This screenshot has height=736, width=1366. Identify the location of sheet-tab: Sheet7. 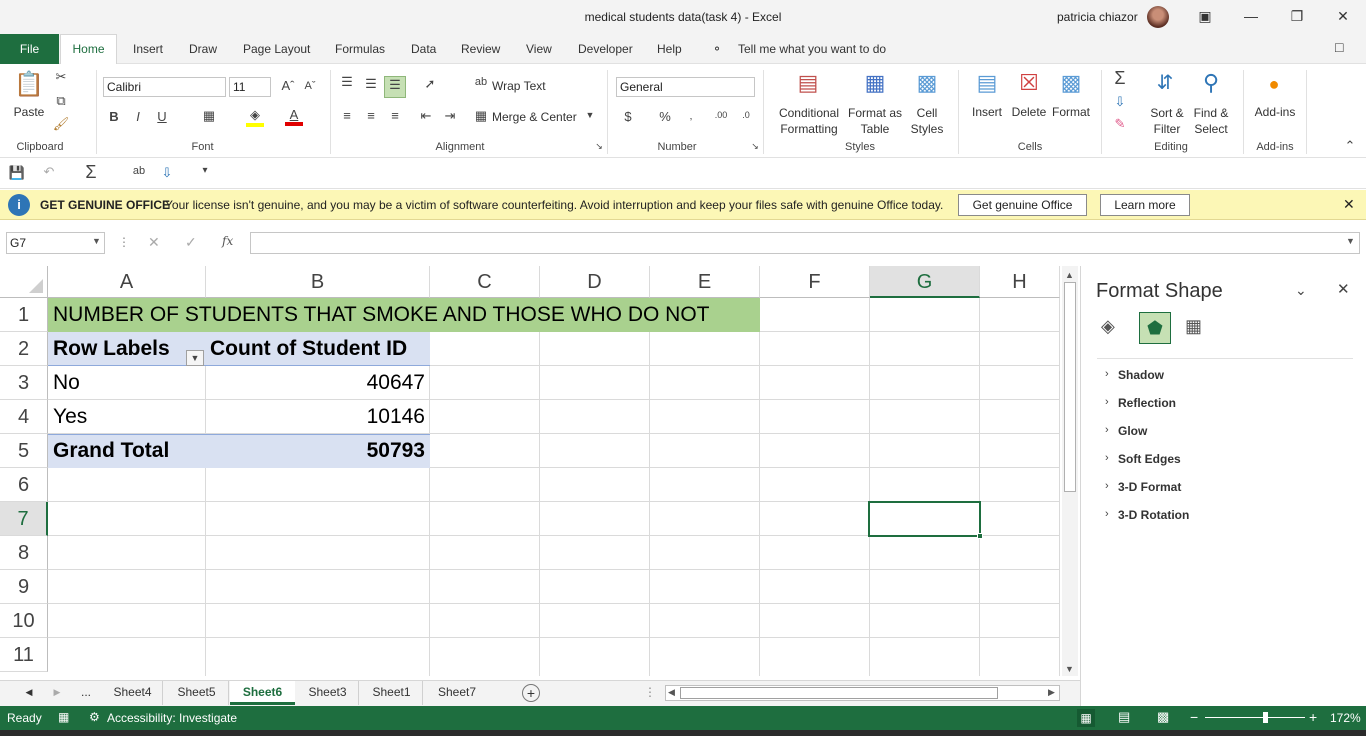
(457, 693).